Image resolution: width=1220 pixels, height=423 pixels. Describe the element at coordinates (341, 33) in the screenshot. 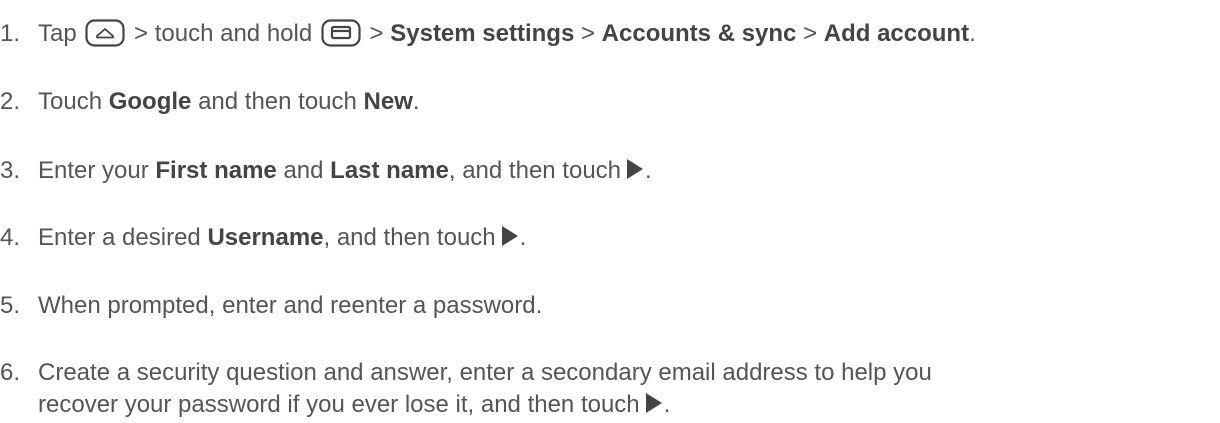

I see `recent-apps-key-icon` at that location.